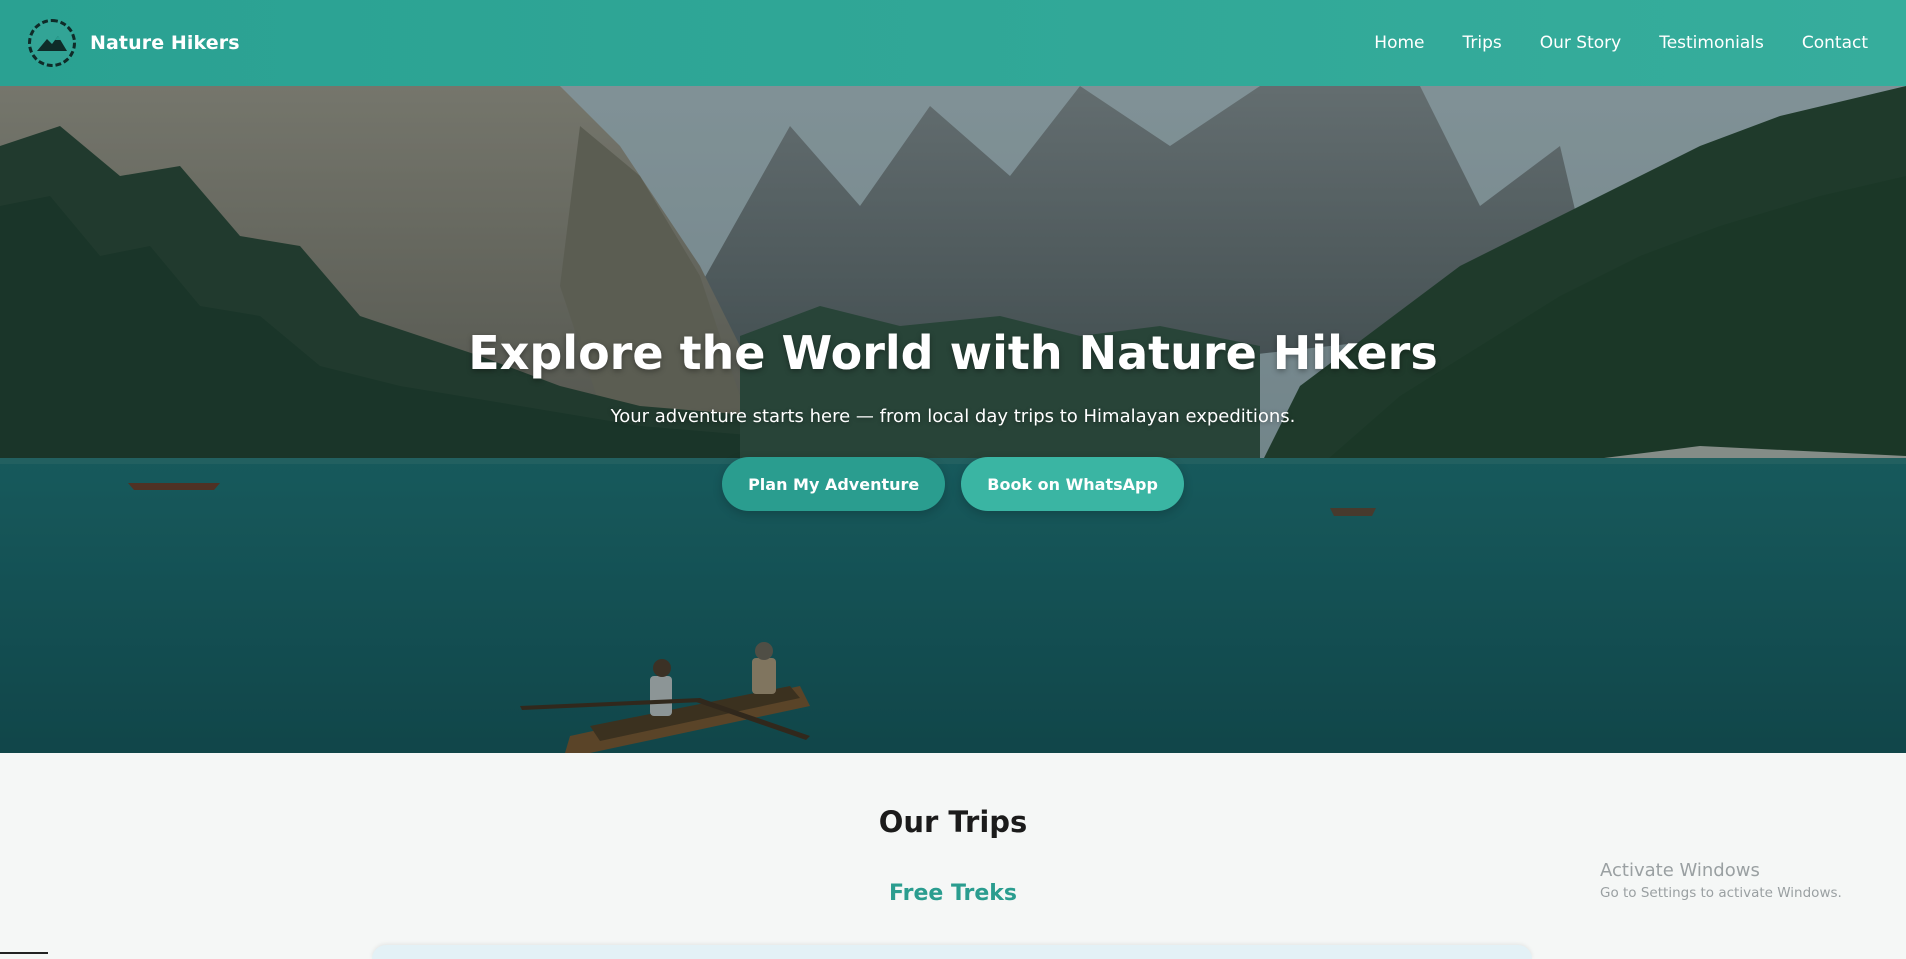 This screenshot has width=1906, height=959. I want to click on nav-link-home: Home, so click(1399, 43).